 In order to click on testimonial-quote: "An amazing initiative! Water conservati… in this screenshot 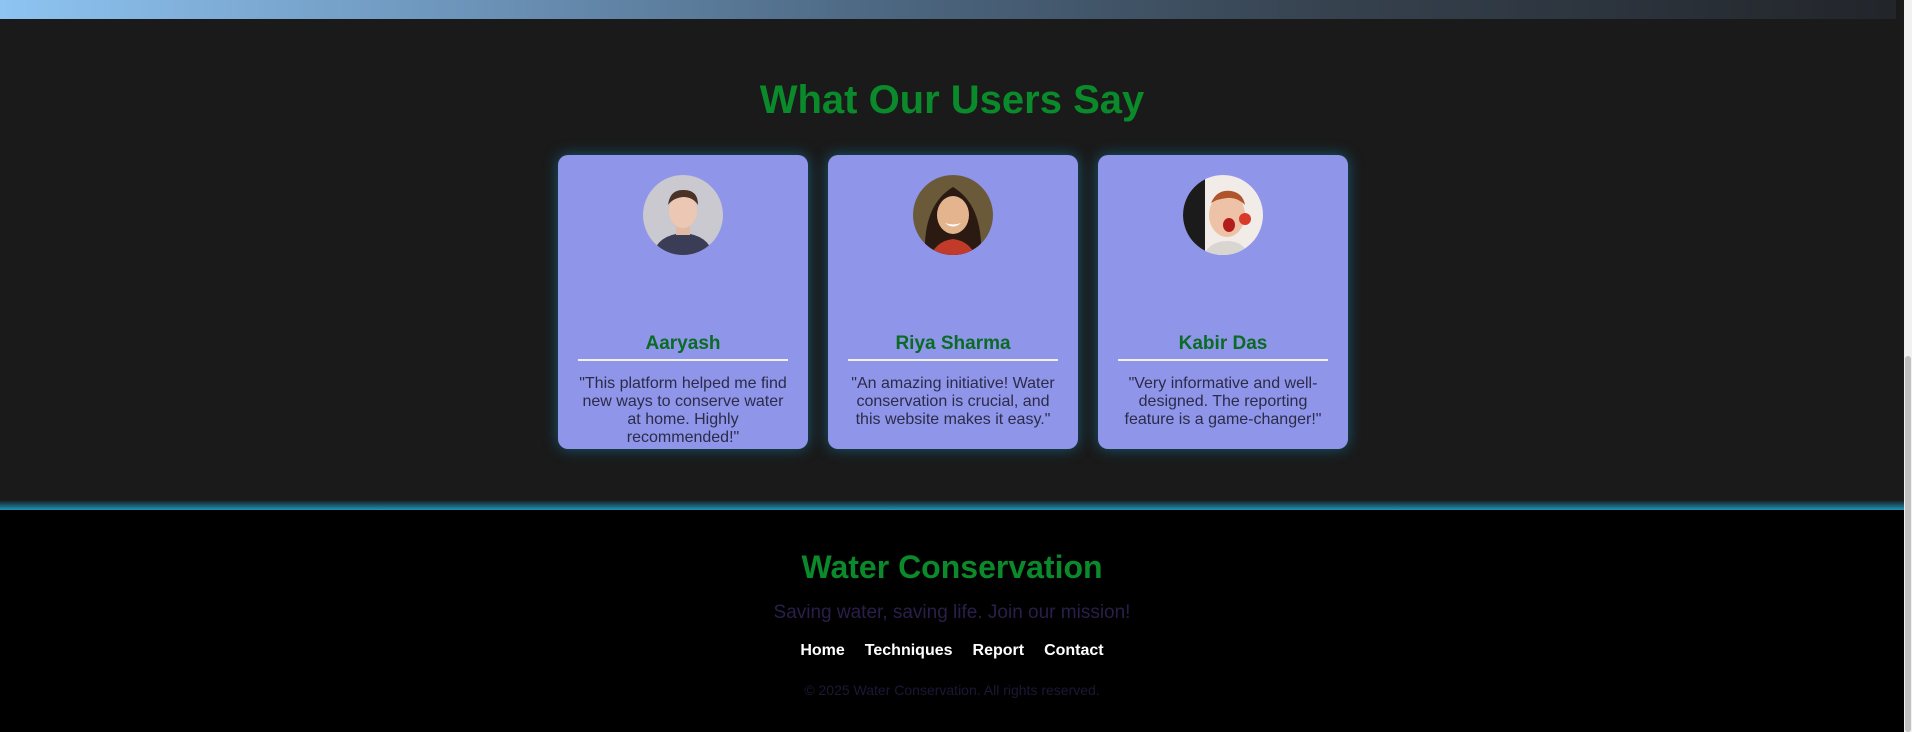, I will do `click(953, 401)`.